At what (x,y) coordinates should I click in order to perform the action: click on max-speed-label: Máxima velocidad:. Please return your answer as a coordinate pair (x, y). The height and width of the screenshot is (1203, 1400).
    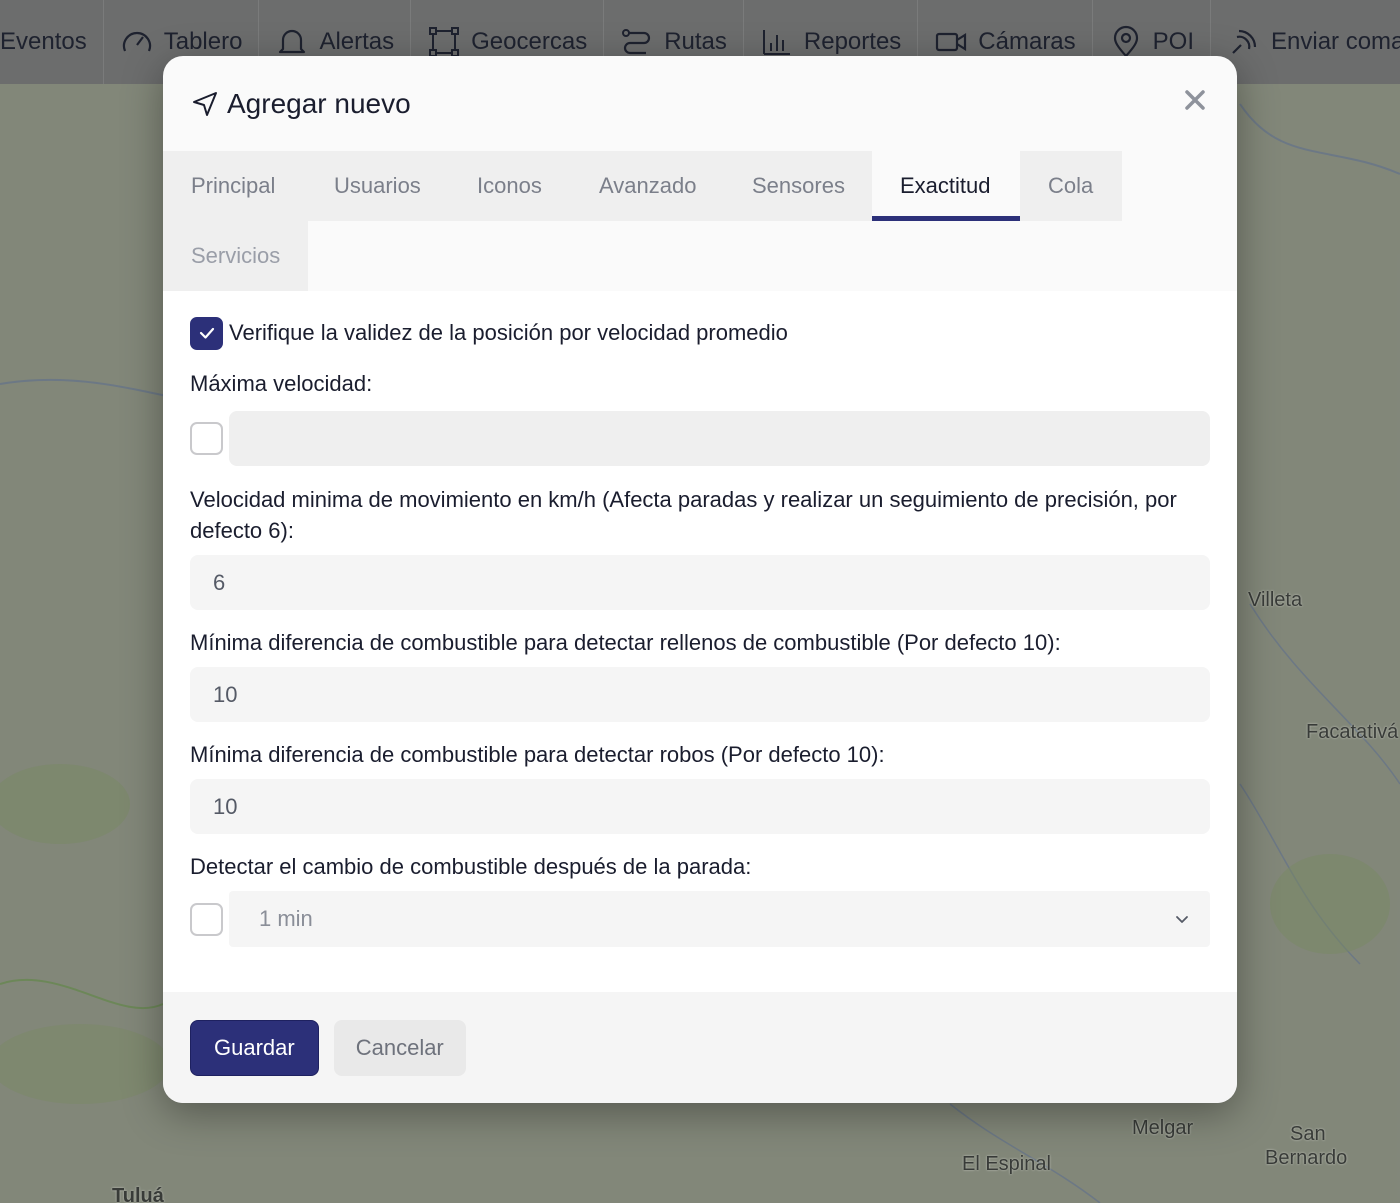
    Looking at the image, I should click on (281, 383).